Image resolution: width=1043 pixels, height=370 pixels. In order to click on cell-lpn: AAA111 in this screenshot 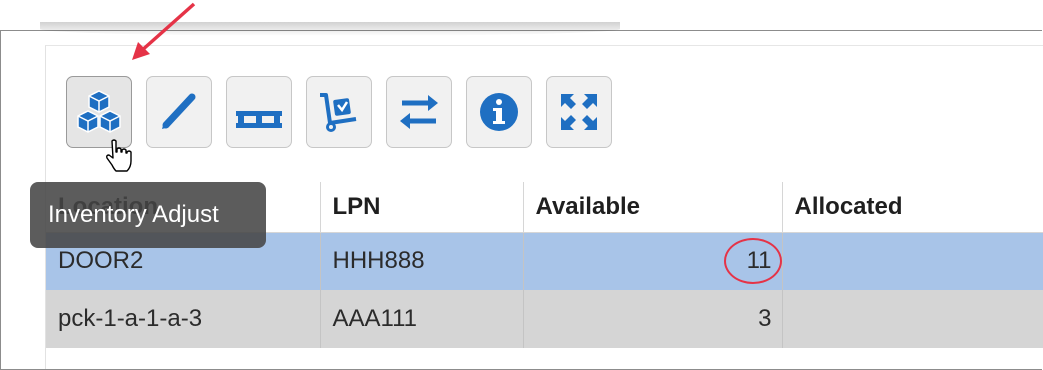, I will do `click(422, 319)`.